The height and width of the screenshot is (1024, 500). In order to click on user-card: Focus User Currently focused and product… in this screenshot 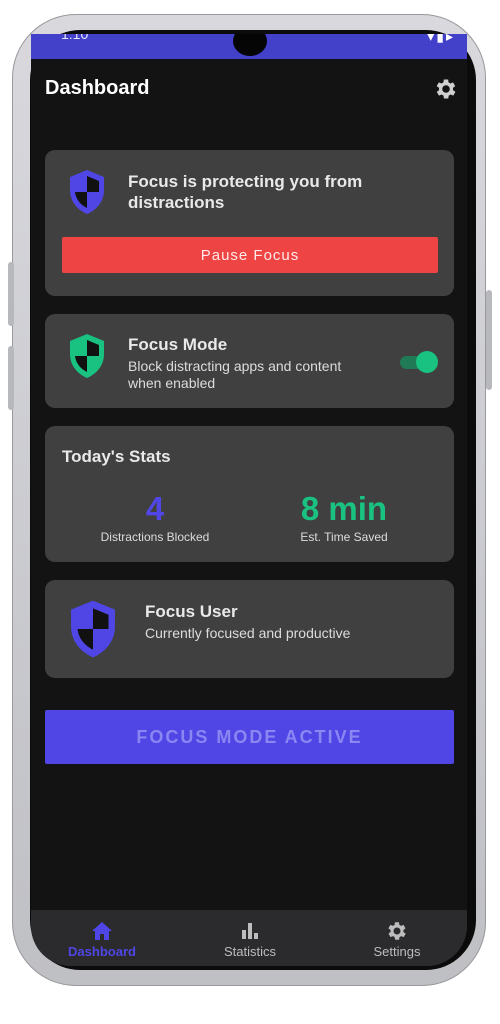, I will do `click(249, 629)`.